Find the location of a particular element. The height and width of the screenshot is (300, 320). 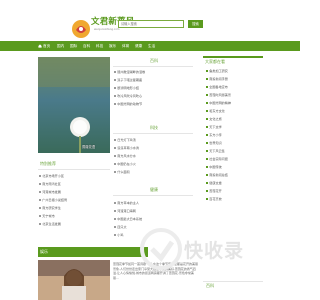

watermark-text: 快收录 is located at coordinates (214, 251).